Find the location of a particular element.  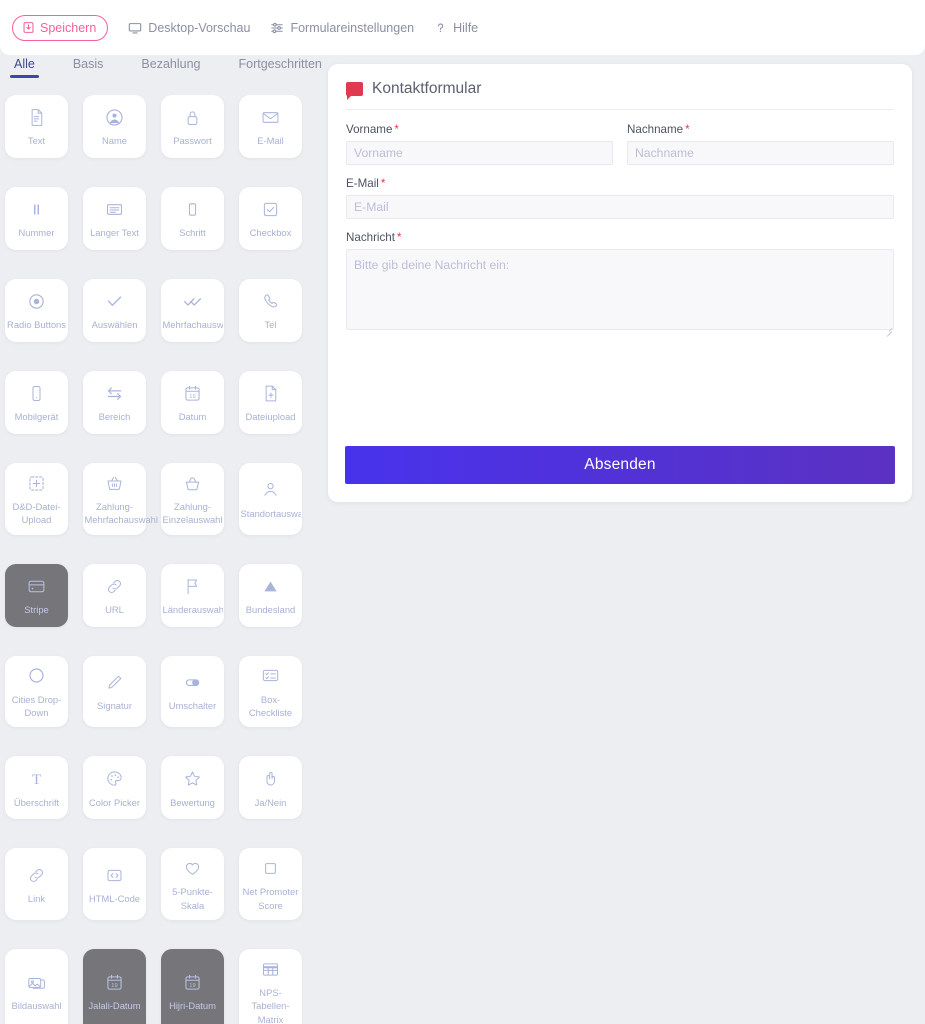

palette-tile-url: URL is located at coordinates (114, 595).